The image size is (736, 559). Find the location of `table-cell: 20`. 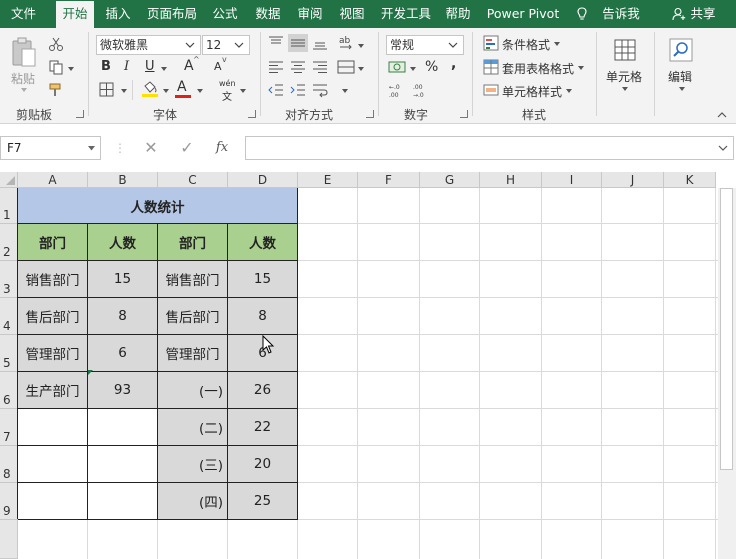

table-cell: 20 is located at coordinates (263, 464).